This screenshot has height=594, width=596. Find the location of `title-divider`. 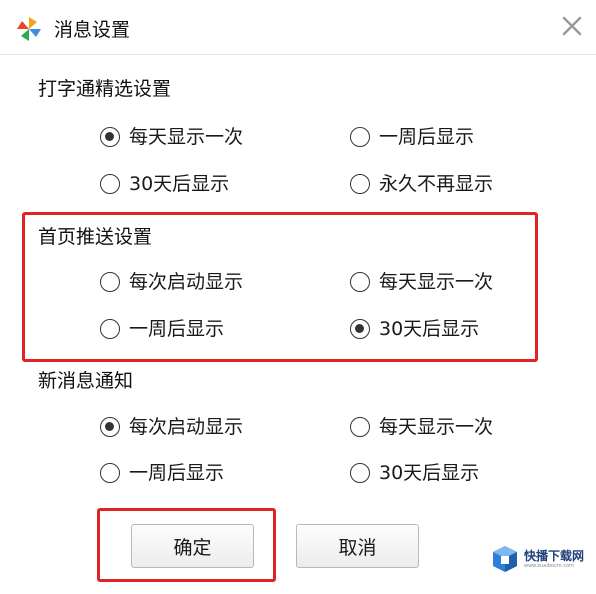

title-divider is located at coordinates (298, 54).